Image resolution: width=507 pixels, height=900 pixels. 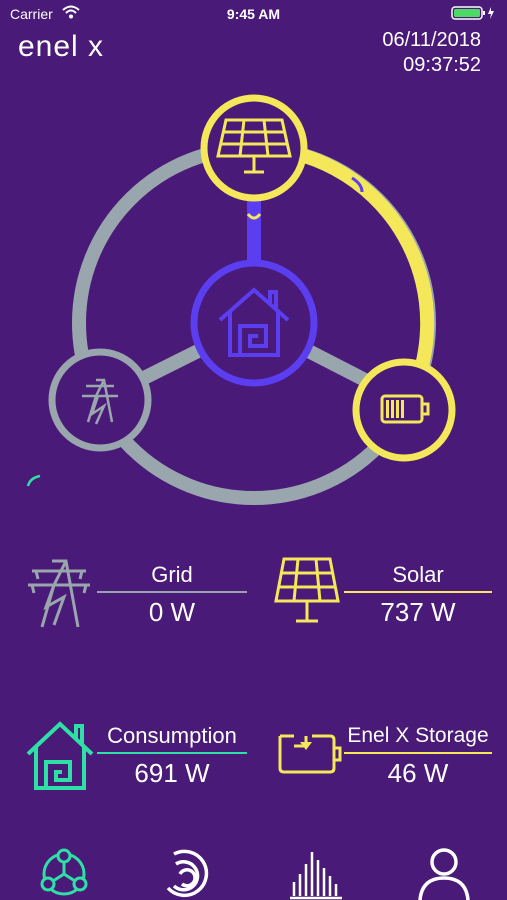 I want to click on home-node, so click(x=254, y=323).